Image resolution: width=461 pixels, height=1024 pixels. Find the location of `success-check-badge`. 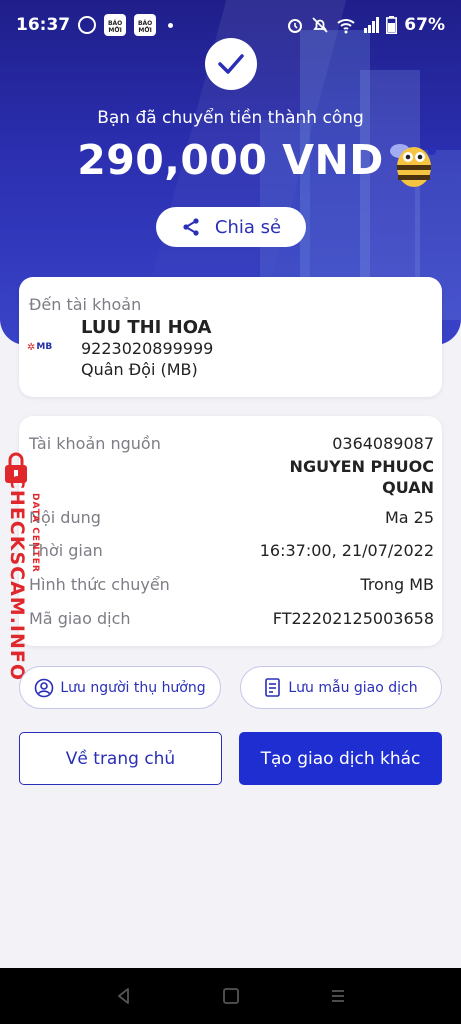

success-check-badge is located at coordinates (231, 64).